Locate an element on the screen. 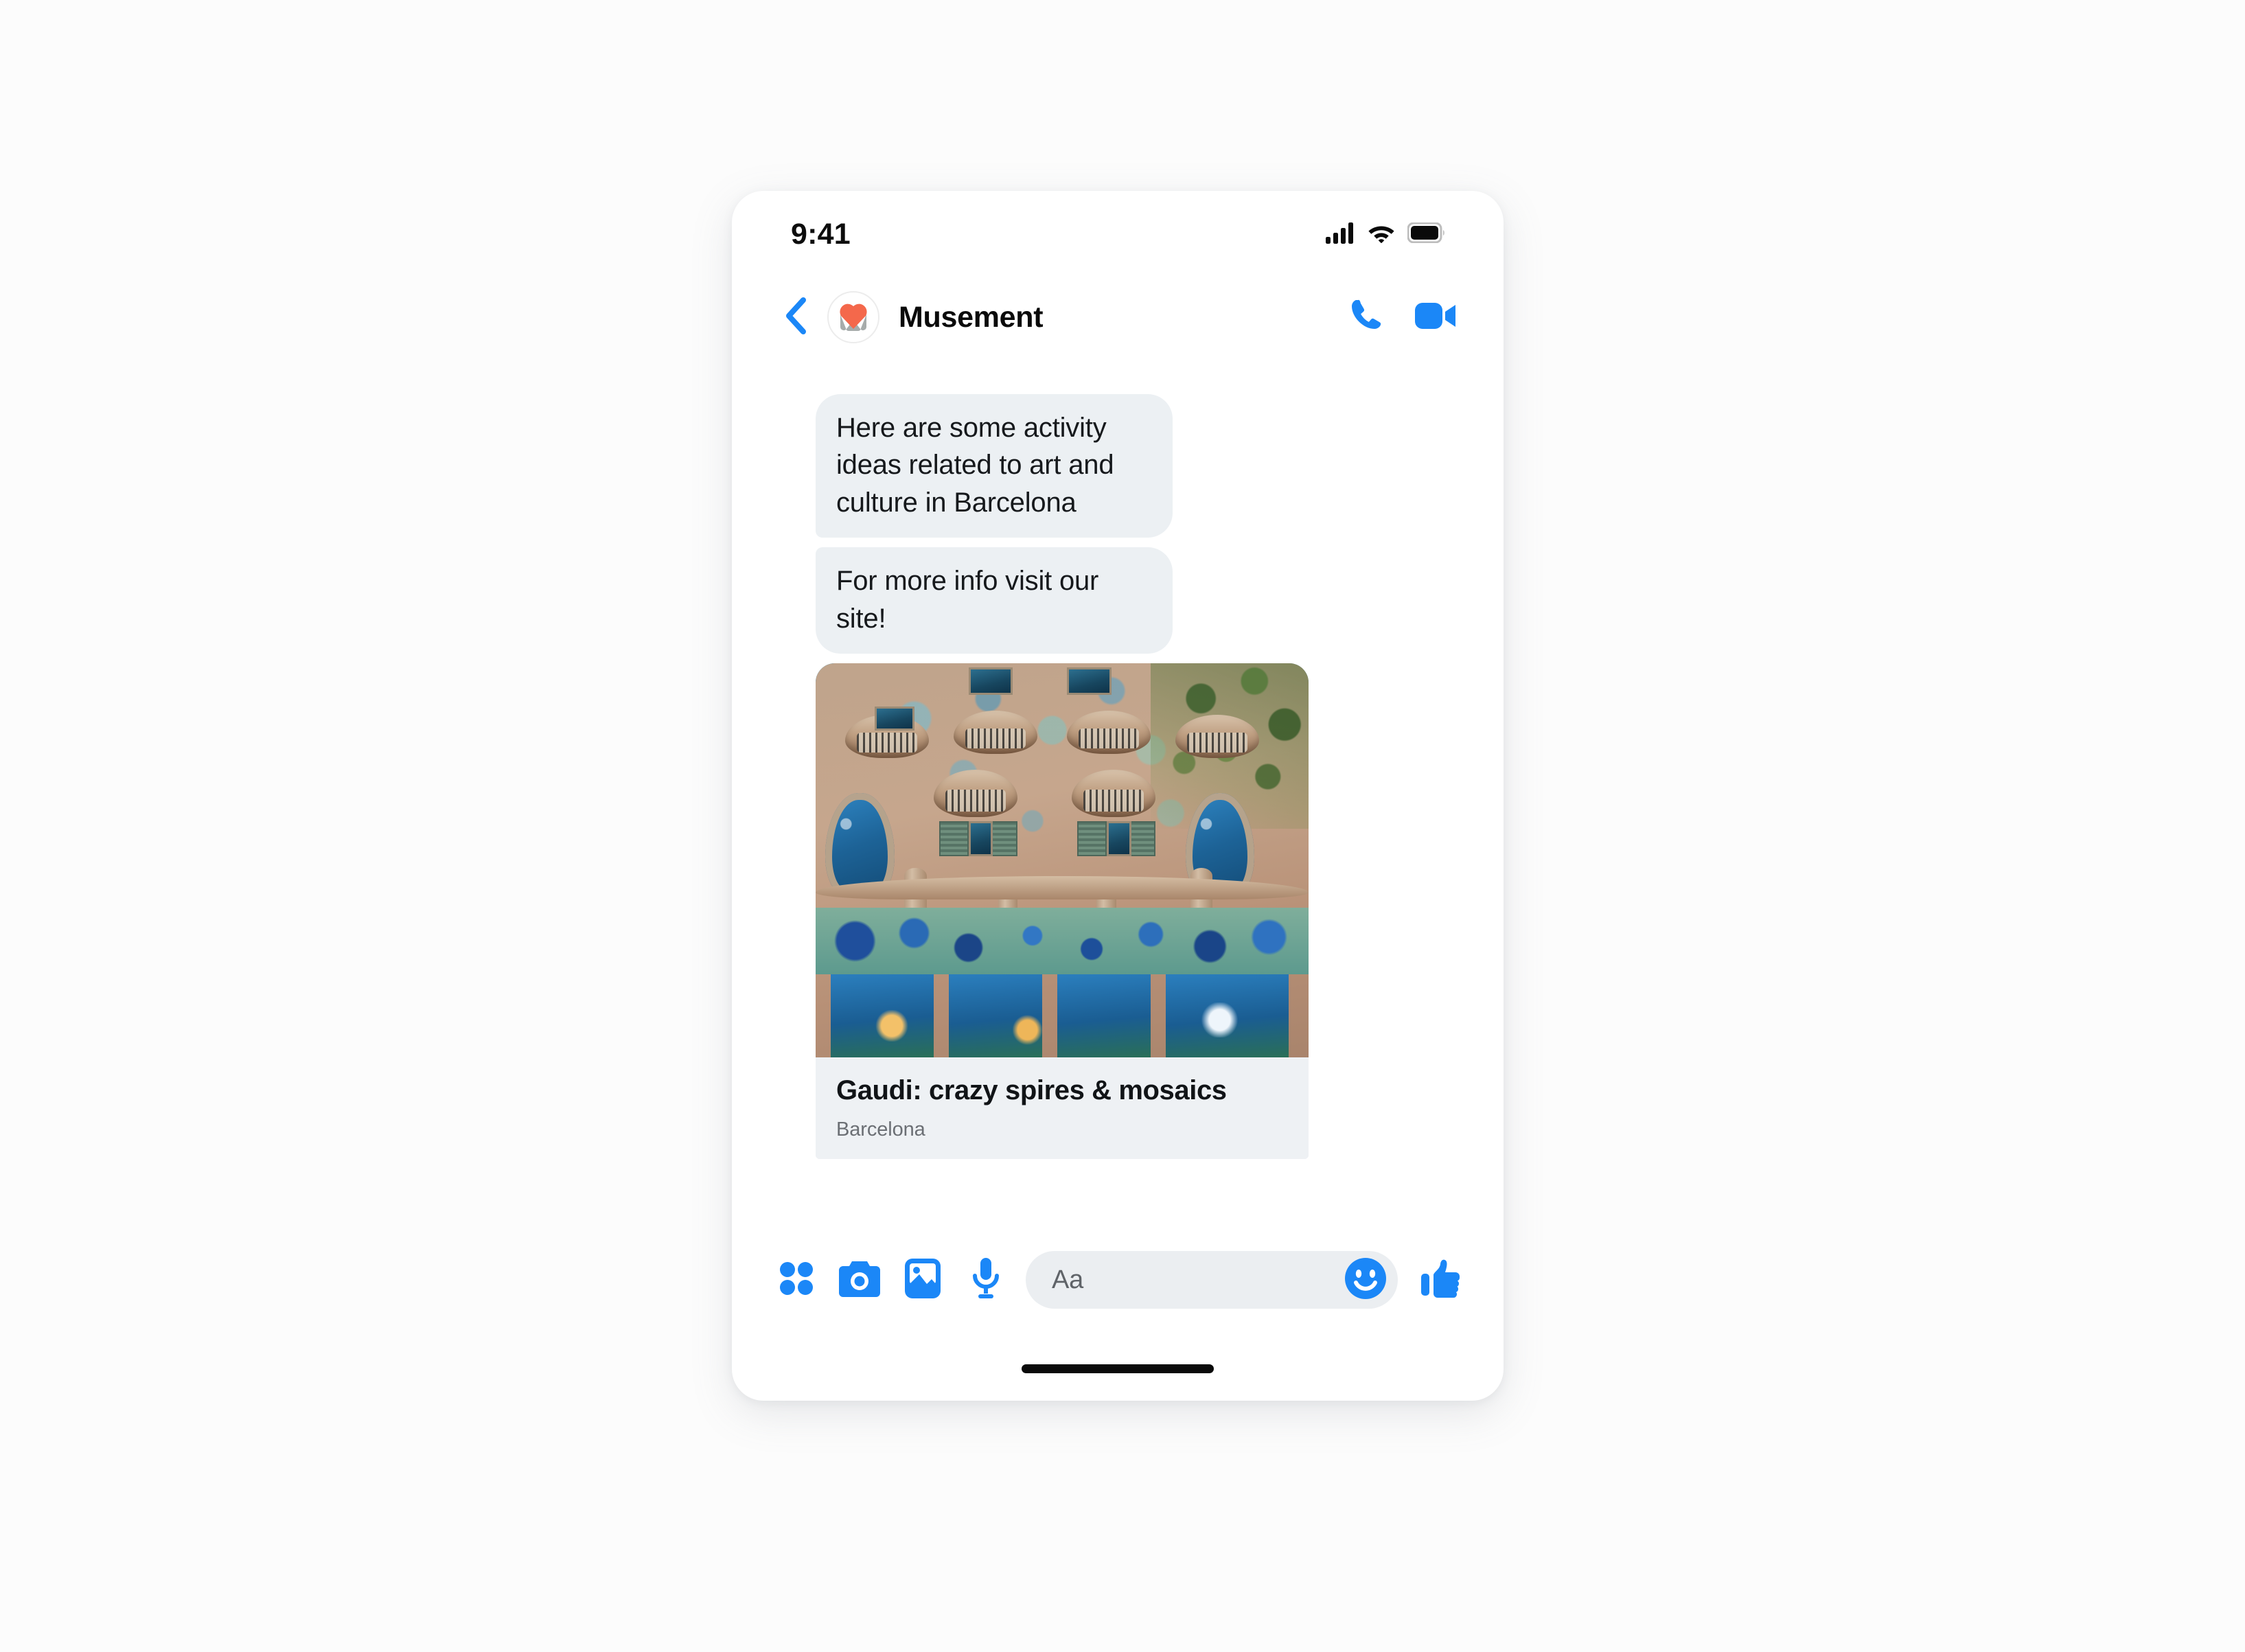  emoji-button is located at coordinates (1366, 1280).